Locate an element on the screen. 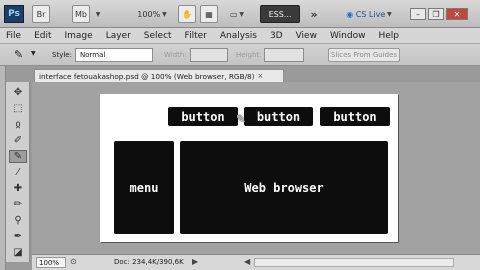 This screenshot has width=480, height=270. status-options-icon: ⊙ is located at coordinates (73, 261).